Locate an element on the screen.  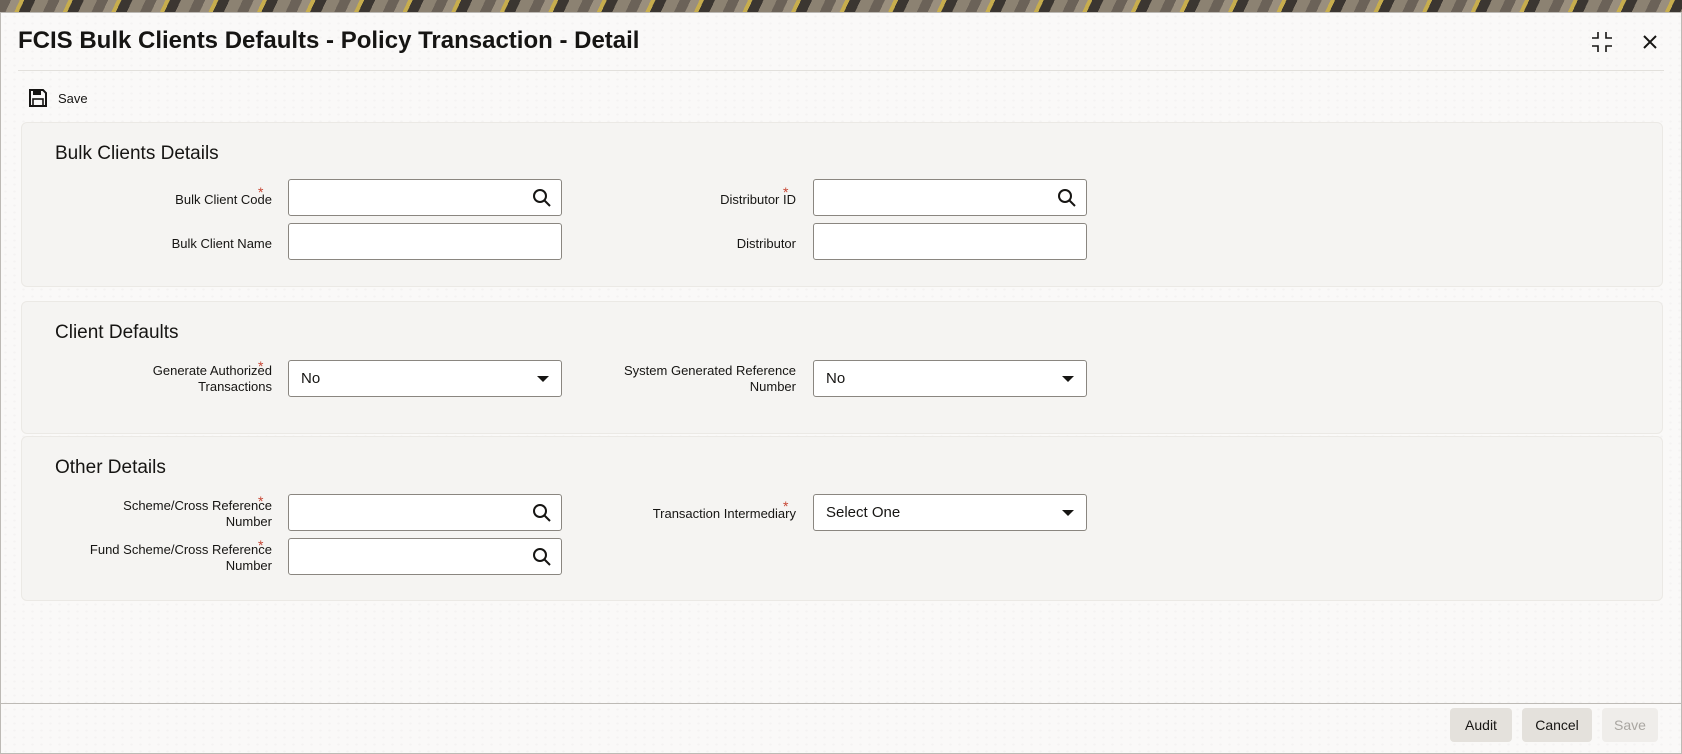
scheme-cross-reference-input is located at coordinates (409, 512).